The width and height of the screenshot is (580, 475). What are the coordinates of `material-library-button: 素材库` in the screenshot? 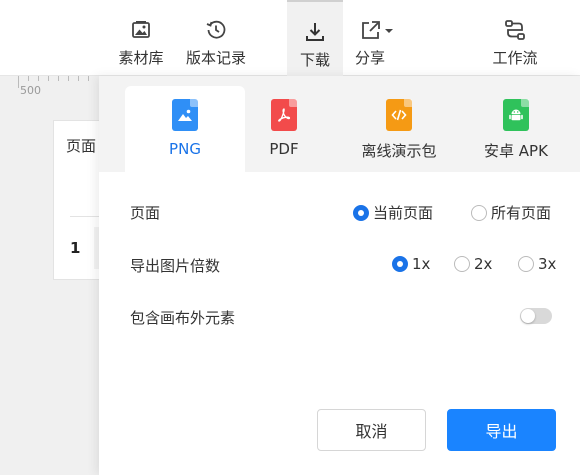 It's located at (141, 38).